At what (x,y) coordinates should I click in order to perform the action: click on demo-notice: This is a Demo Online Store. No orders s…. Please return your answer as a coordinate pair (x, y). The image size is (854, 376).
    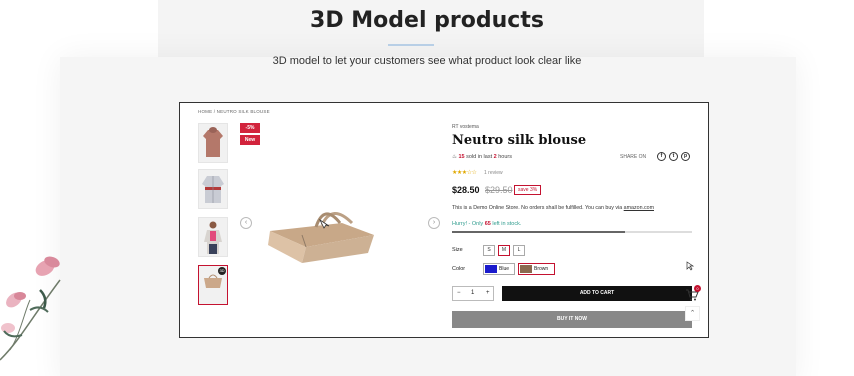
    Looking at the image, I should click on (553, 208).